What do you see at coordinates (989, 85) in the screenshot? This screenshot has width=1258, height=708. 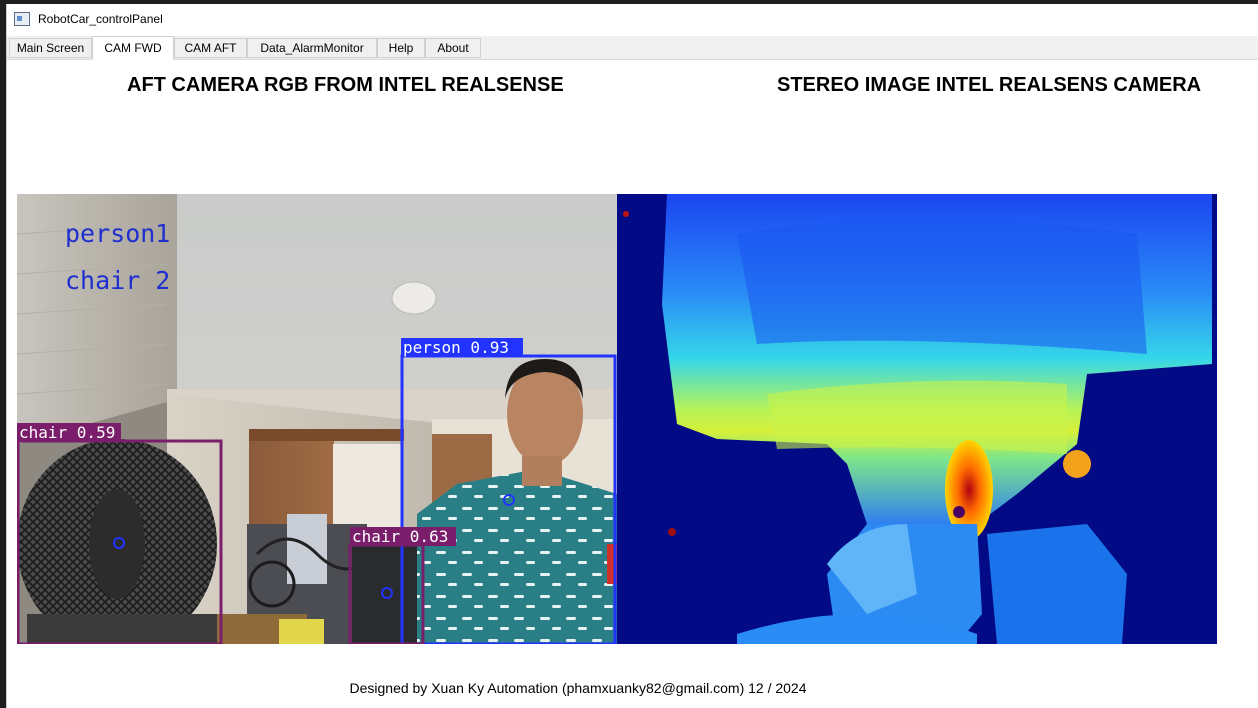 I see `right-camera-heading: STEREO IMAGE INTEL REALSENS CAMERA` at bounding box center [989, 85].